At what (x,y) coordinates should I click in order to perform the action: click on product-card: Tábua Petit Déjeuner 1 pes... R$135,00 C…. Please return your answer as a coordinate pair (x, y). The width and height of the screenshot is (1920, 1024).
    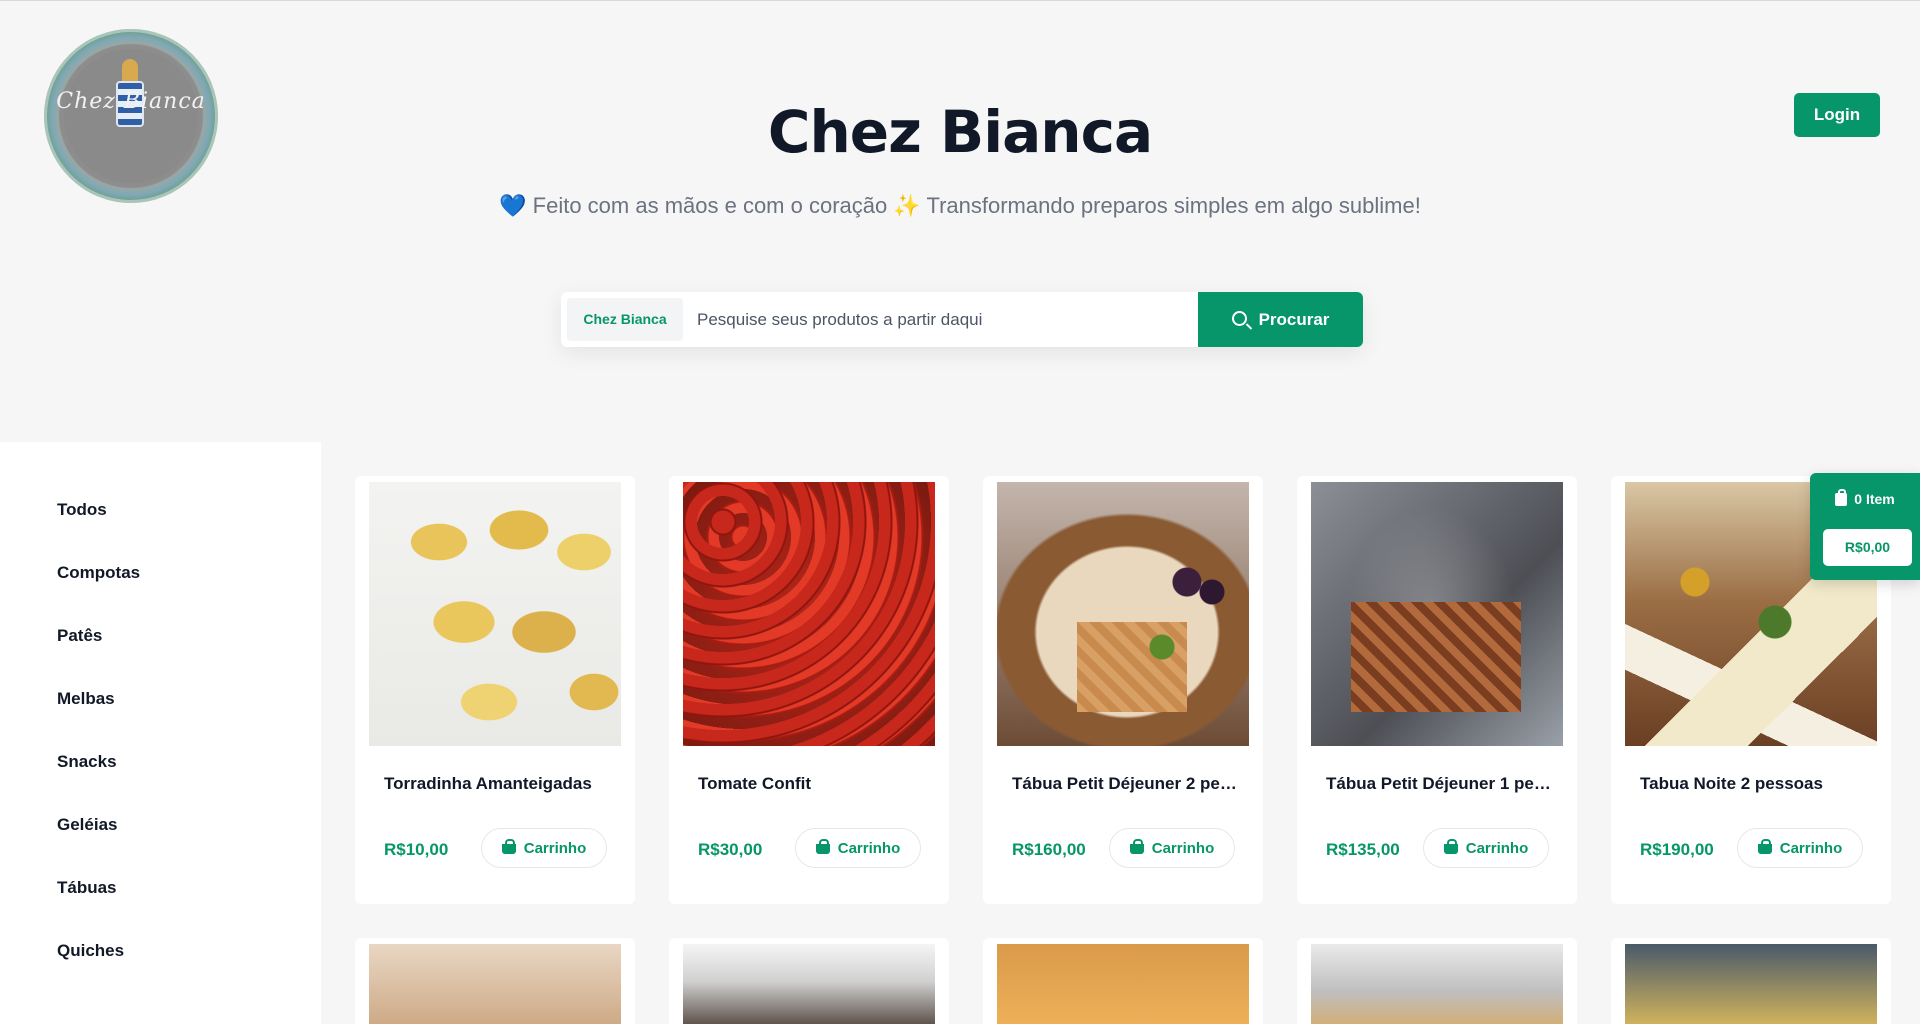
    Looking at the image, I should click on (1437, 690).